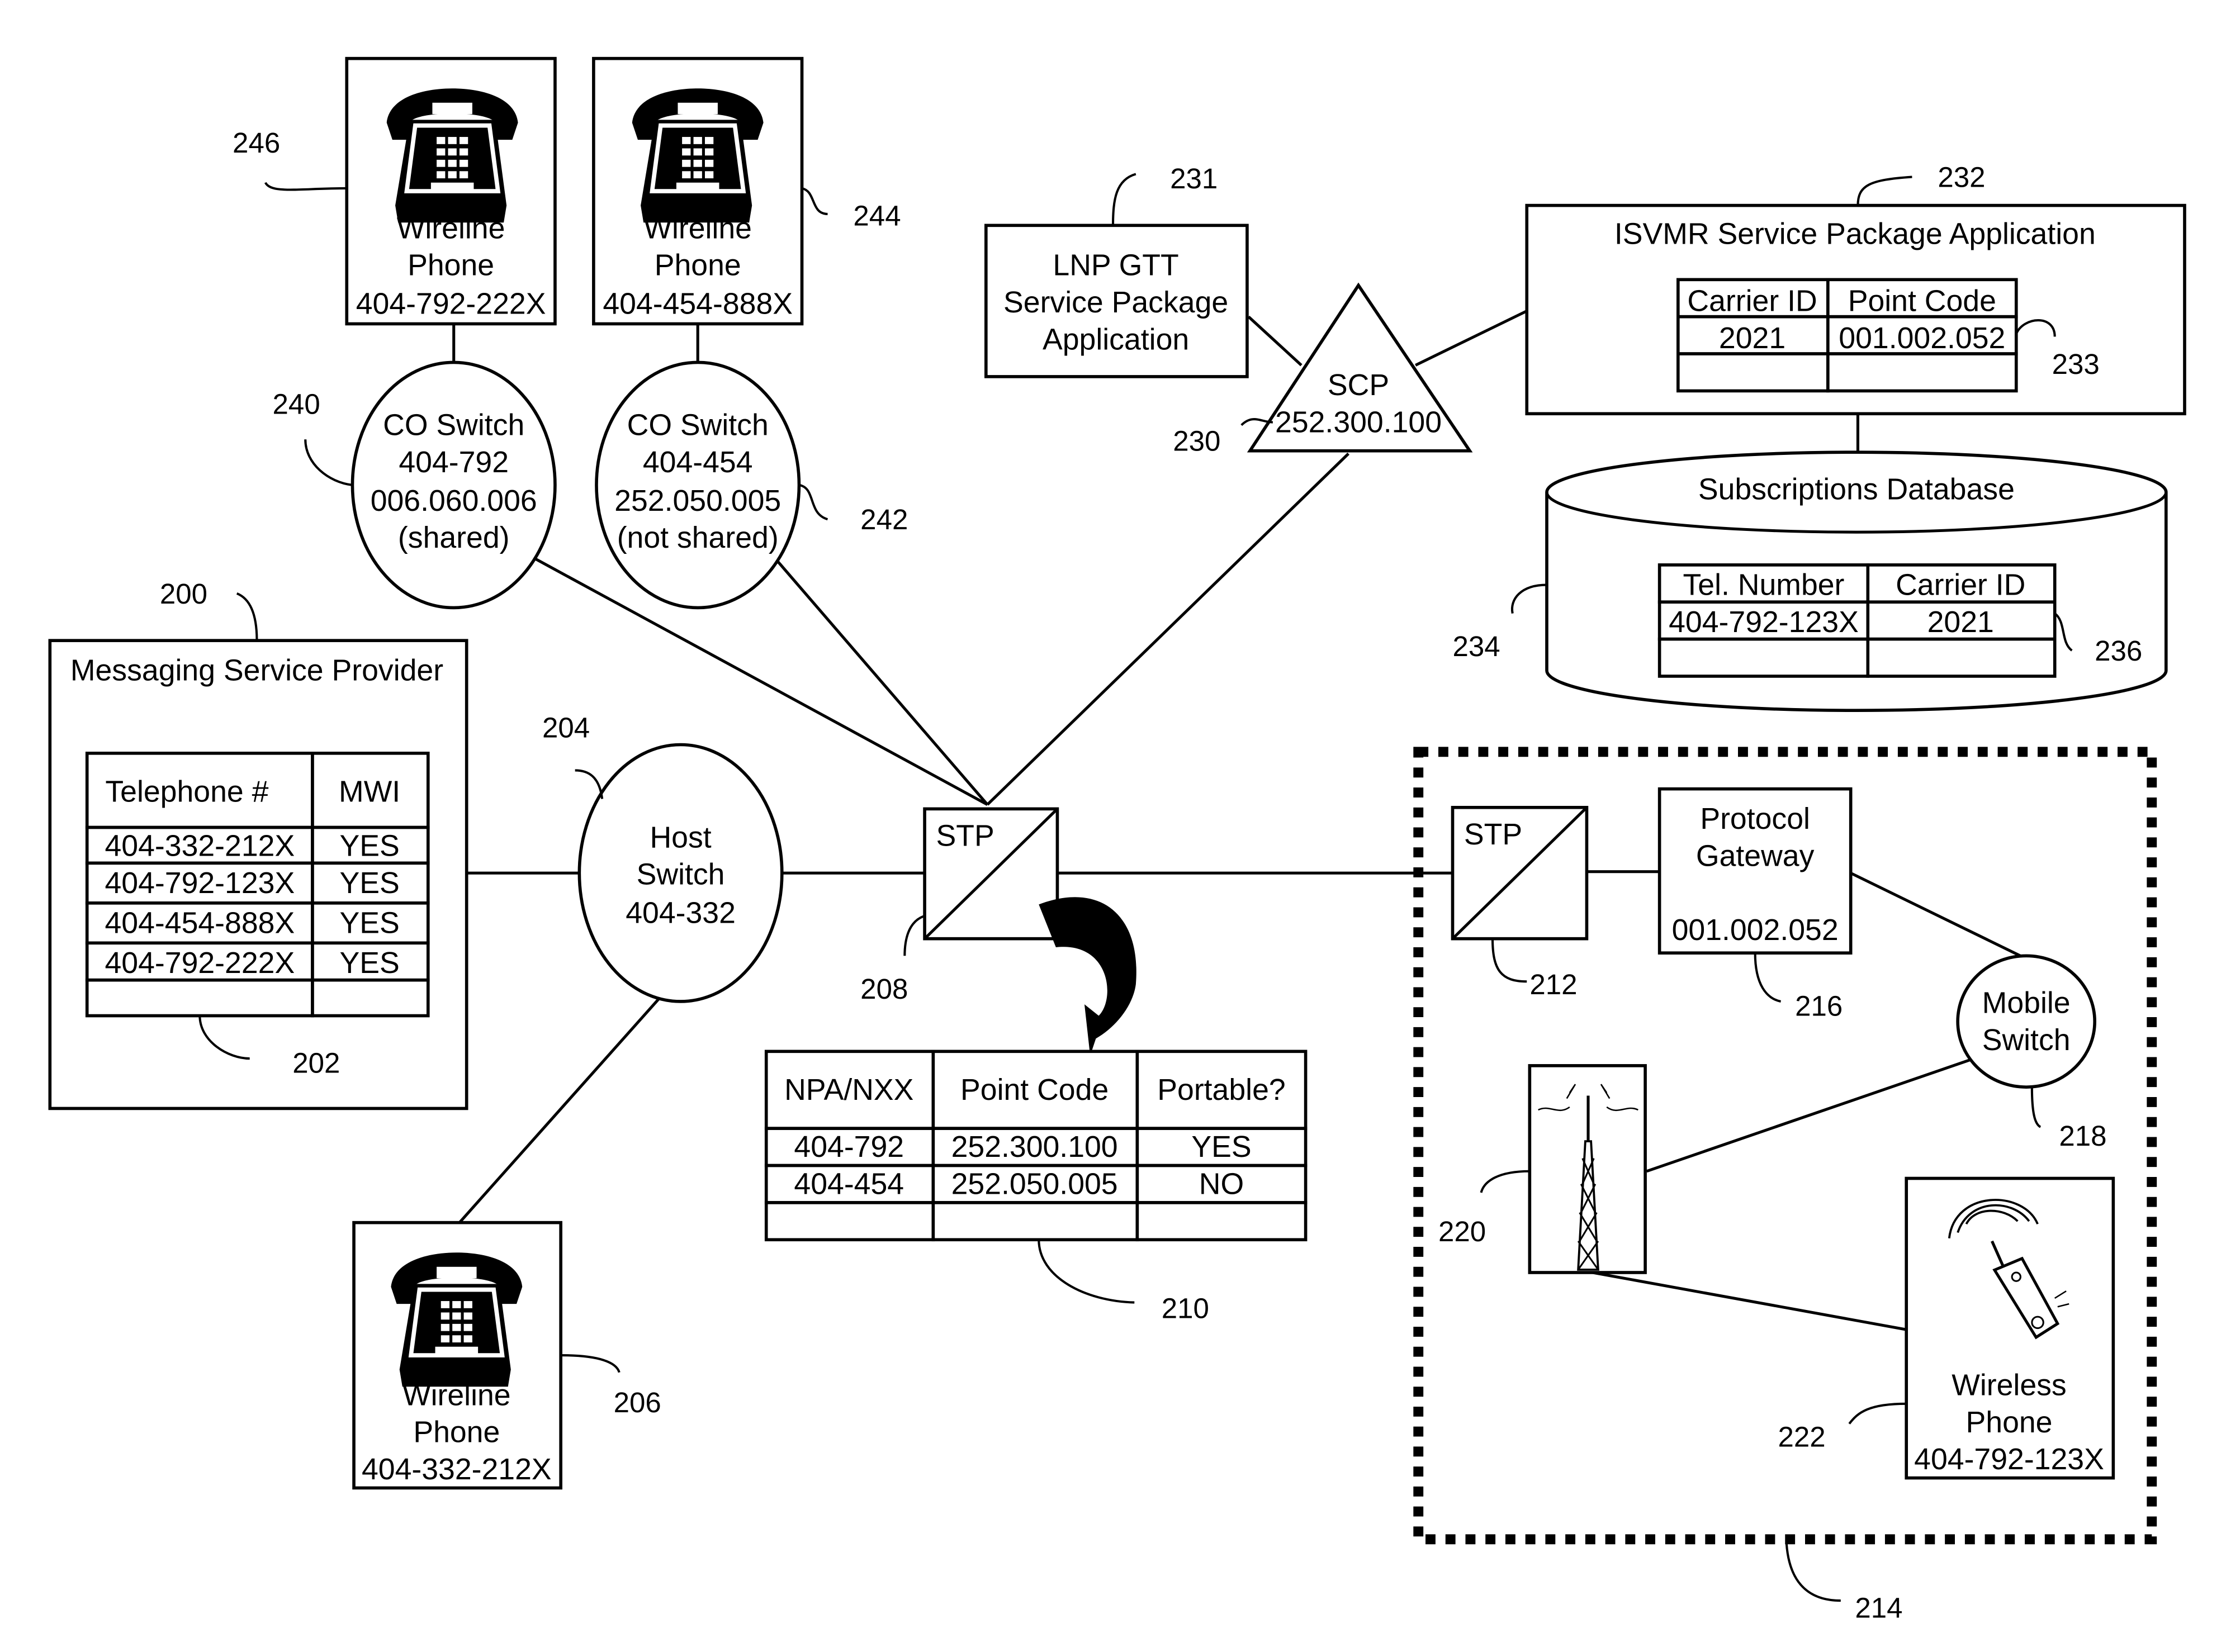 The height and width of the screenshot is (1652, 2226). I want to click on gateway-label-2: Gateway, so click(1755, 855).